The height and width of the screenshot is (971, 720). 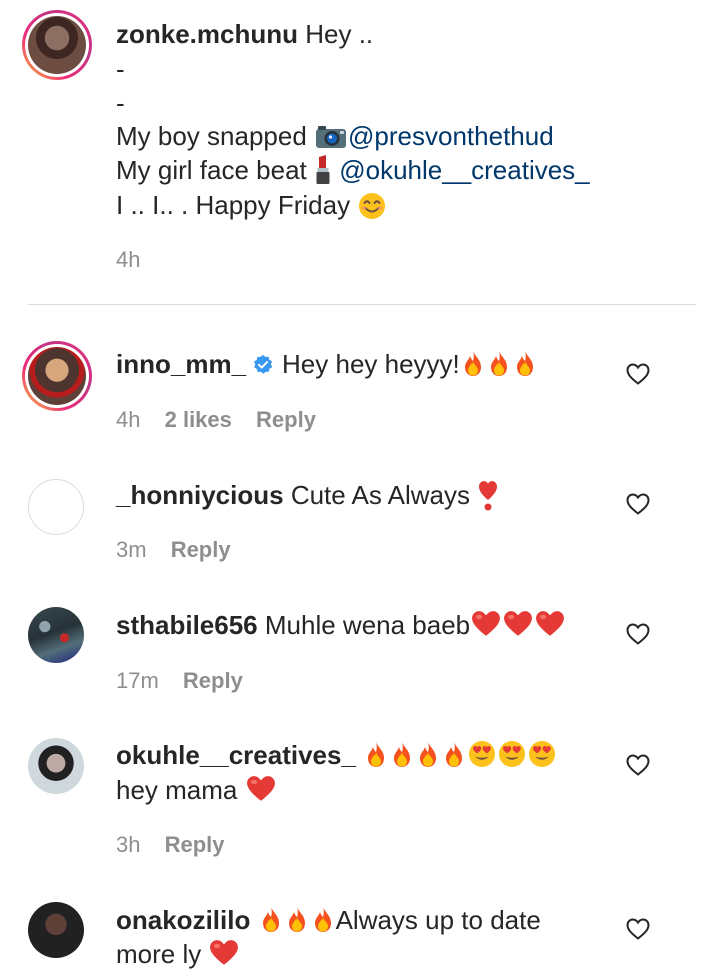 I want to click on smiling-face-icon, so click(x=372, y=206).